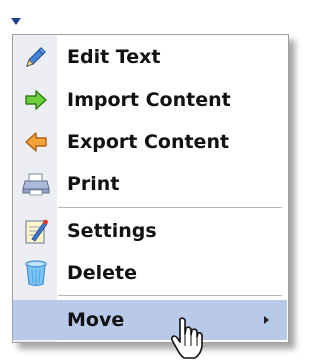 This screenshot has height=362, width=320. What do you see at coordinates (36, 142) in the screenshot?
I see `arrow-left-orange-icon` at bounding box center [36, 142].